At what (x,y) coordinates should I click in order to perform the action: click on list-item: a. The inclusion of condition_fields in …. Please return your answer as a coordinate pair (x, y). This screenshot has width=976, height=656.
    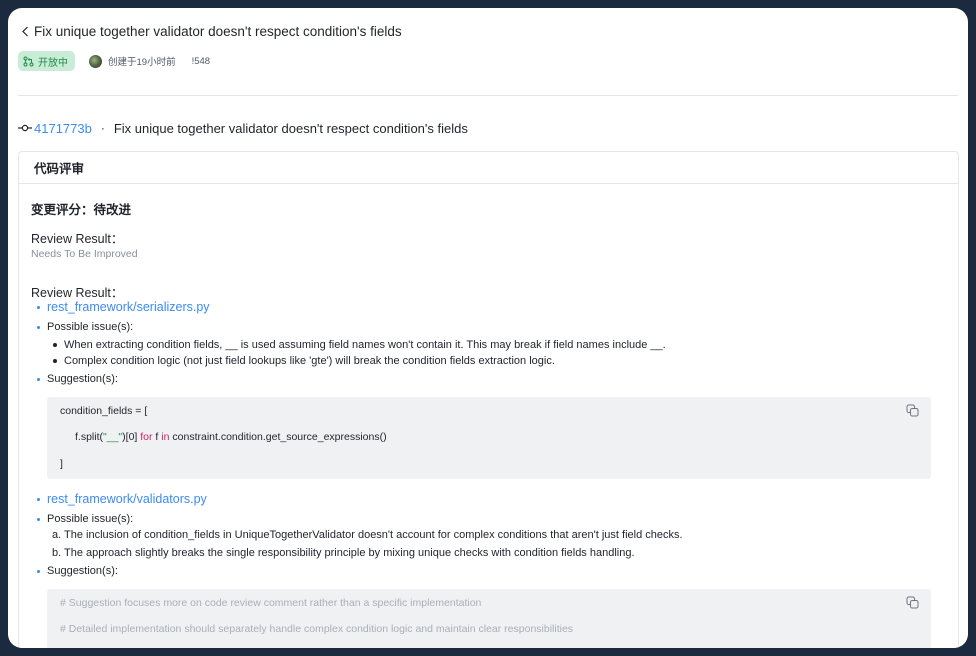
    Looking at the image, I should click on (367, 535).